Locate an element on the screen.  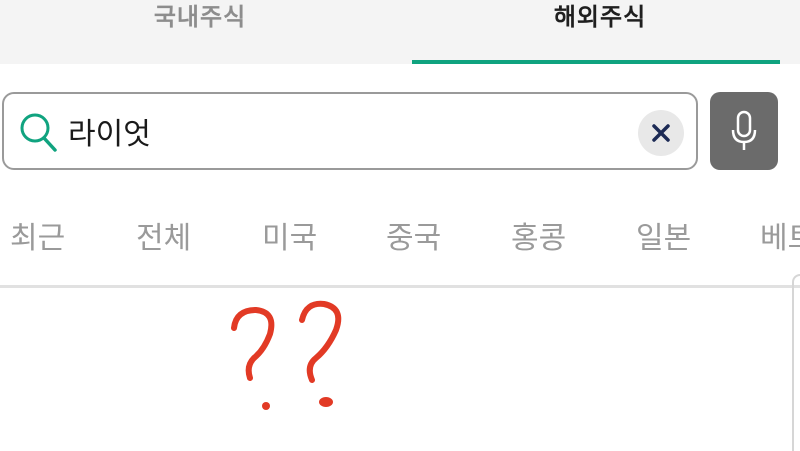
filter-japan: 일본 is located at coordinates (663, 239).